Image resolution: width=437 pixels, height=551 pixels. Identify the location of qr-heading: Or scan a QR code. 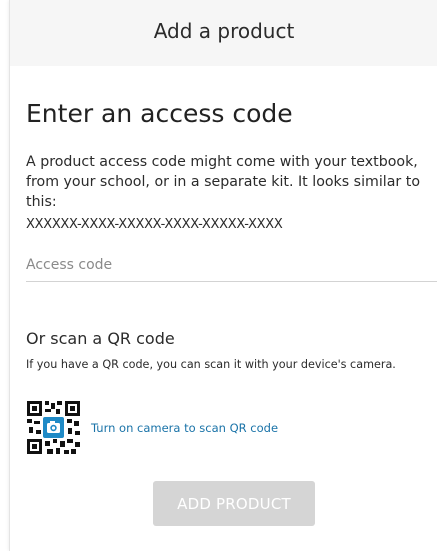
(100, 338).